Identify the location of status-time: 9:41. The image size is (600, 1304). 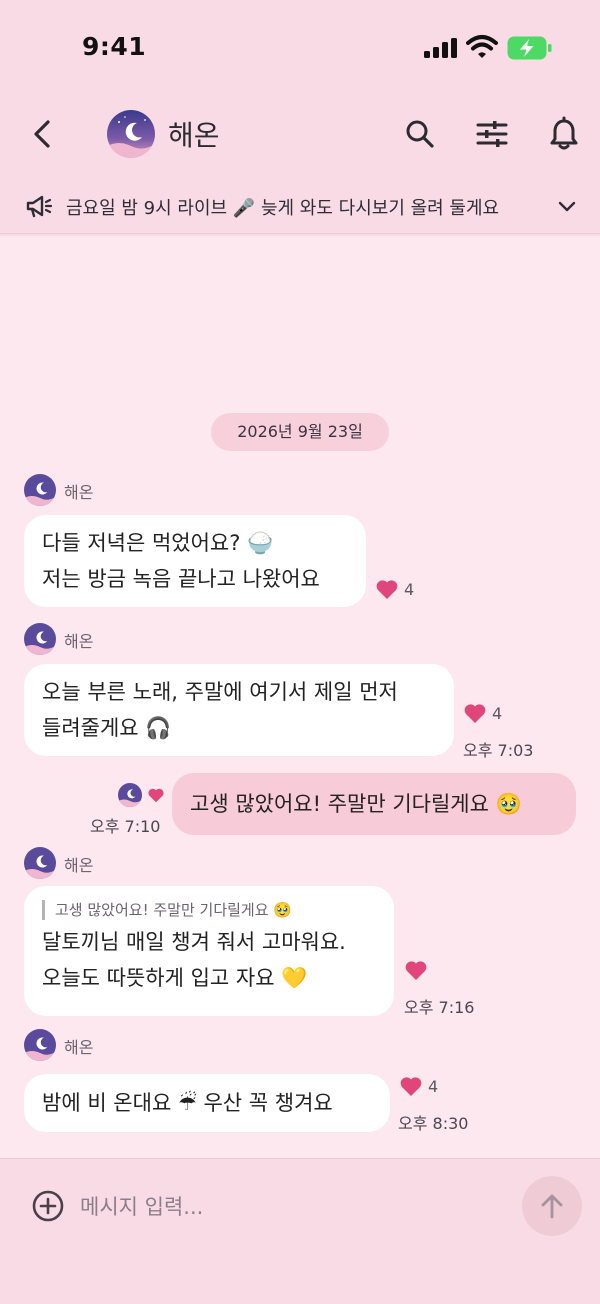
(114, 46).